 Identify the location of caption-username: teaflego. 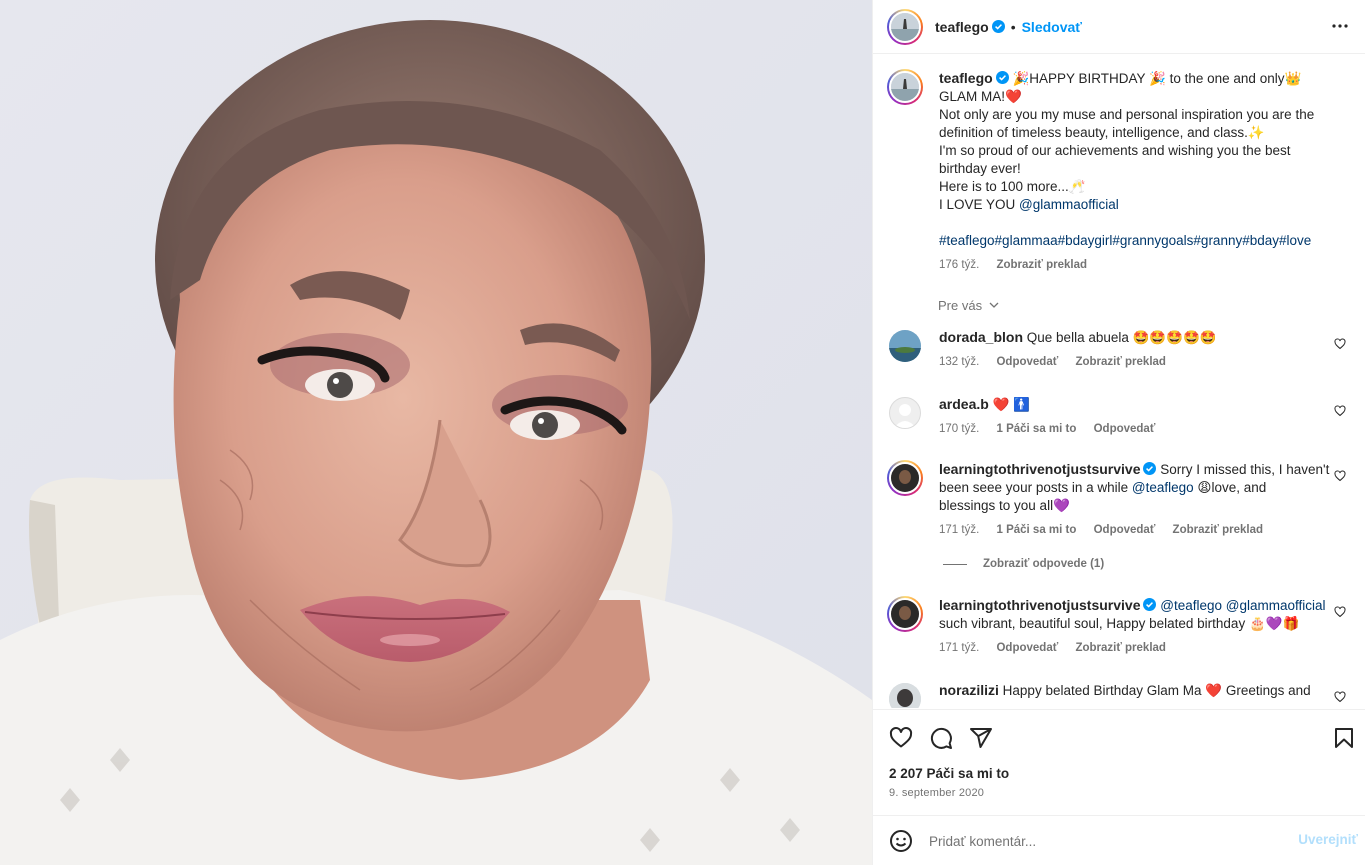
(966, 78).